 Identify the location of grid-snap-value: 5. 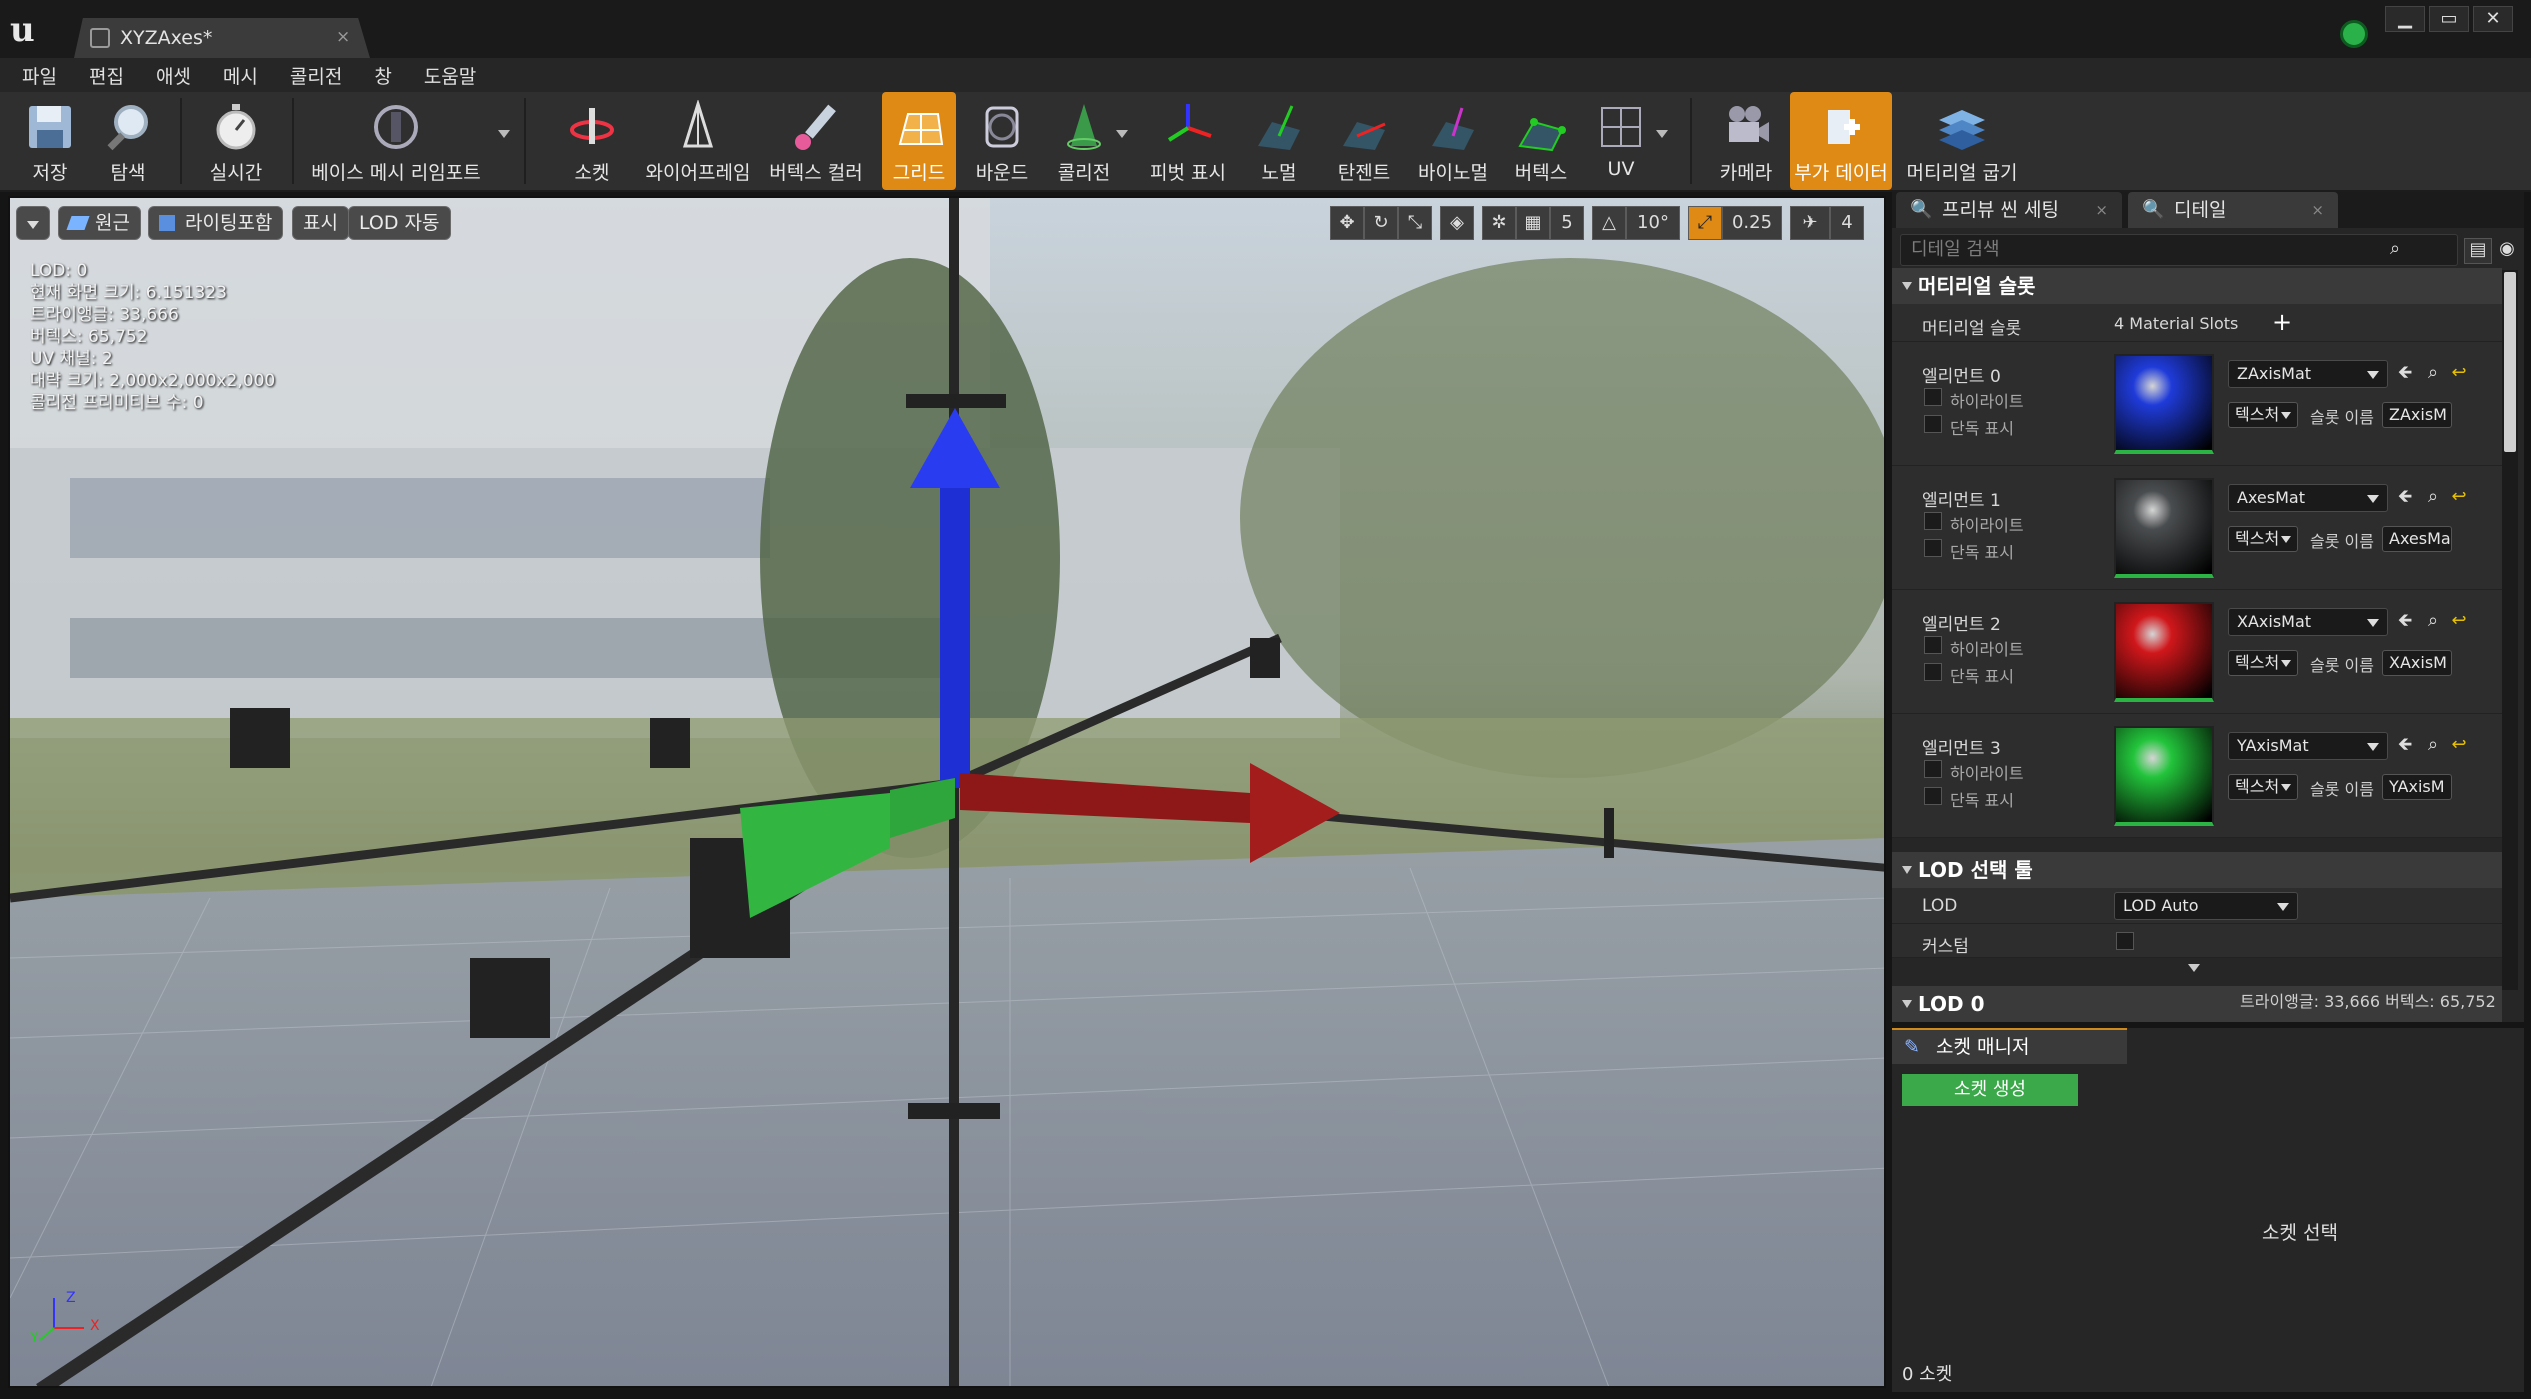
(1567, 223).